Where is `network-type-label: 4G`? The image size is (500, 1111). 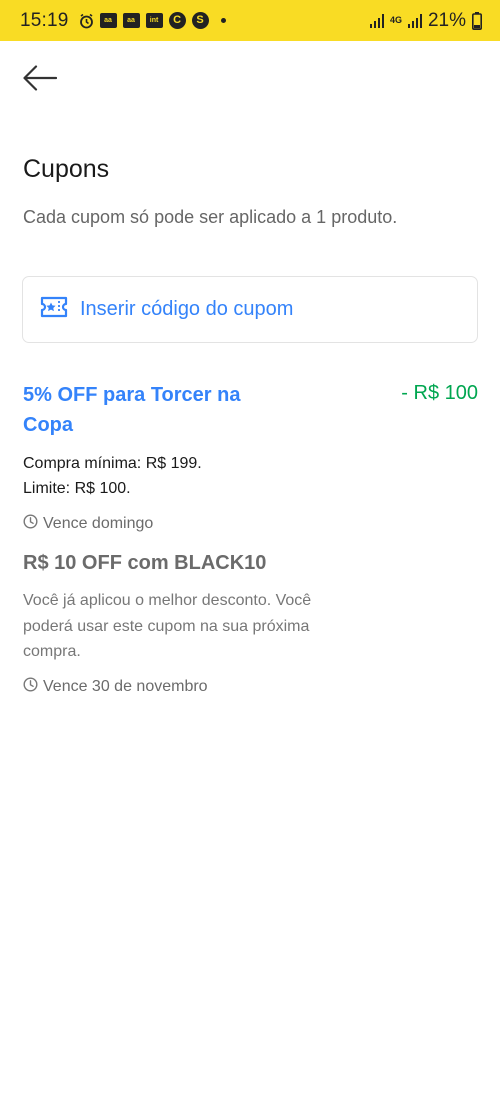
network-type-label: 4G is located at coordinates (395, 20).